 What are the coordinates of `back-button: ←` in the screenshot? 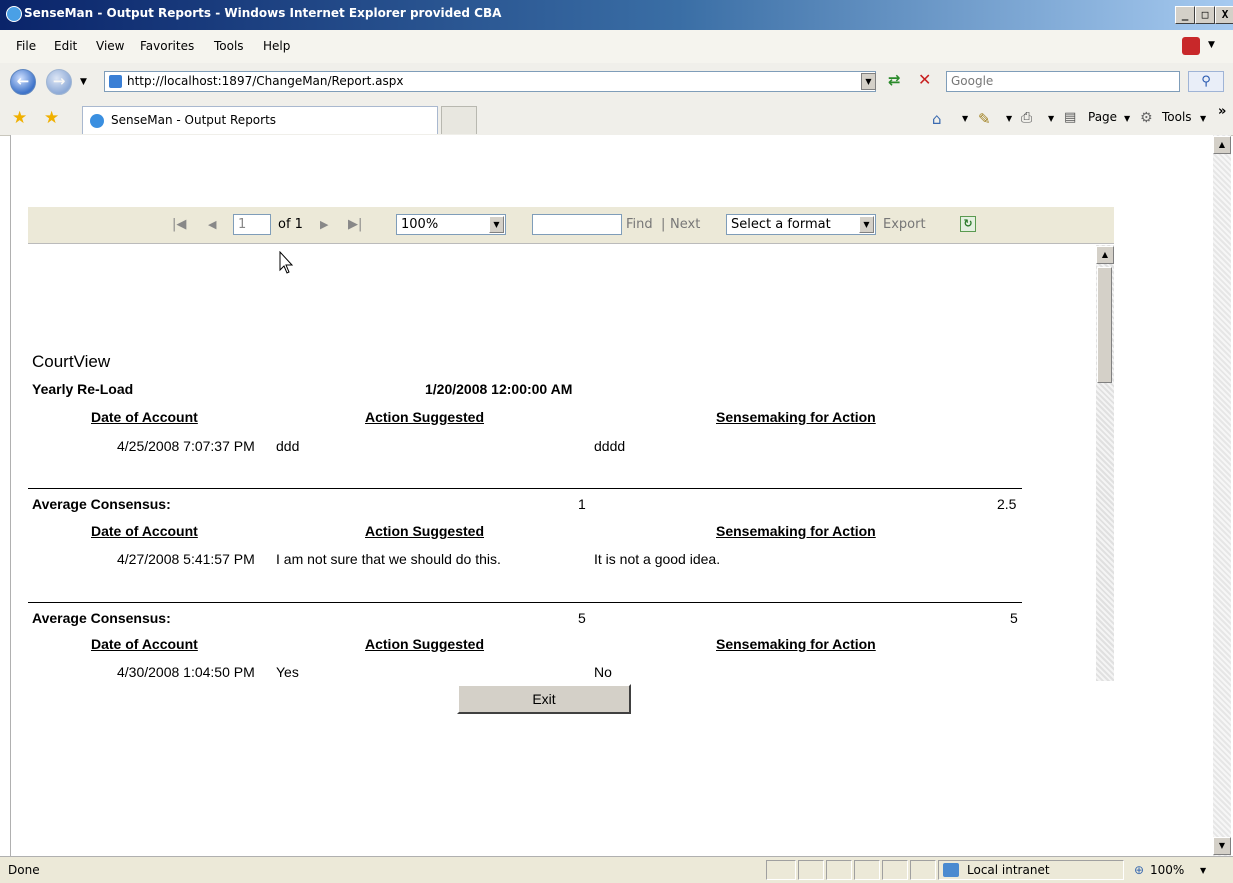 It's located at (23, 82).